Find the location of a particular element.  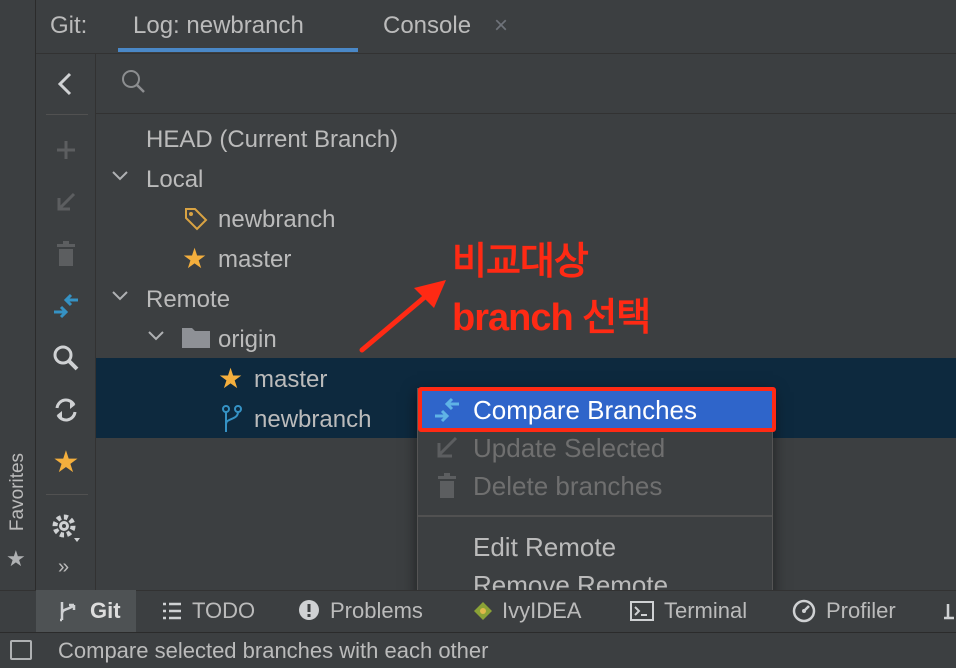

tab-log: Log: newbranch is located at coordinates (218, 26).